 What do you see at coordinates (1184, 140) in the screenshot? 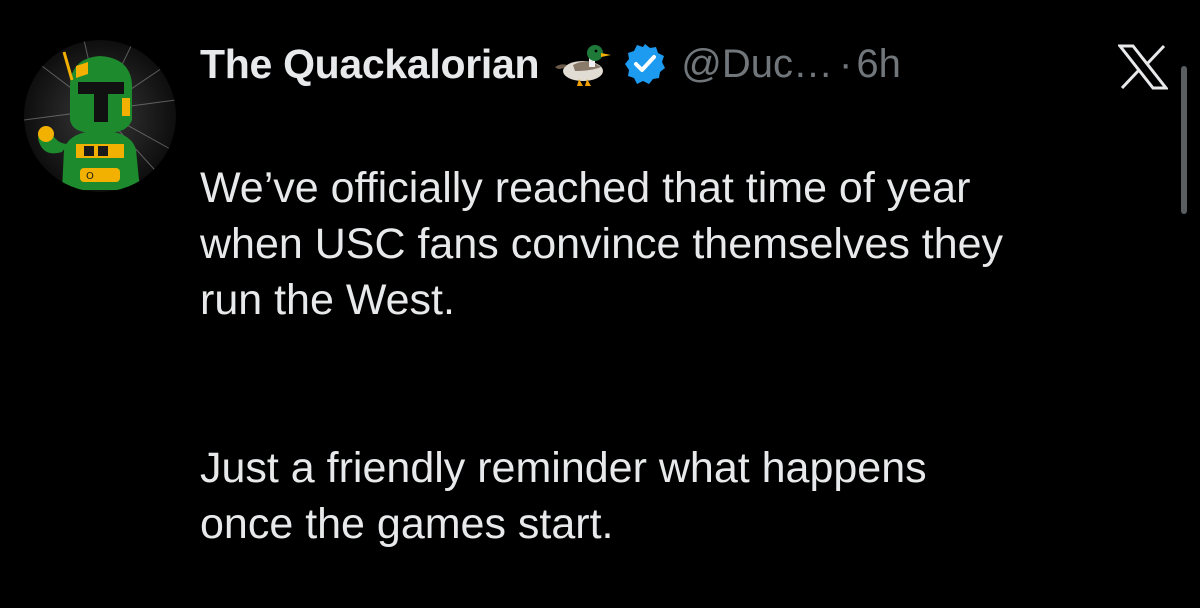
I see `scrollbar` at bounding box center [1184, 140].